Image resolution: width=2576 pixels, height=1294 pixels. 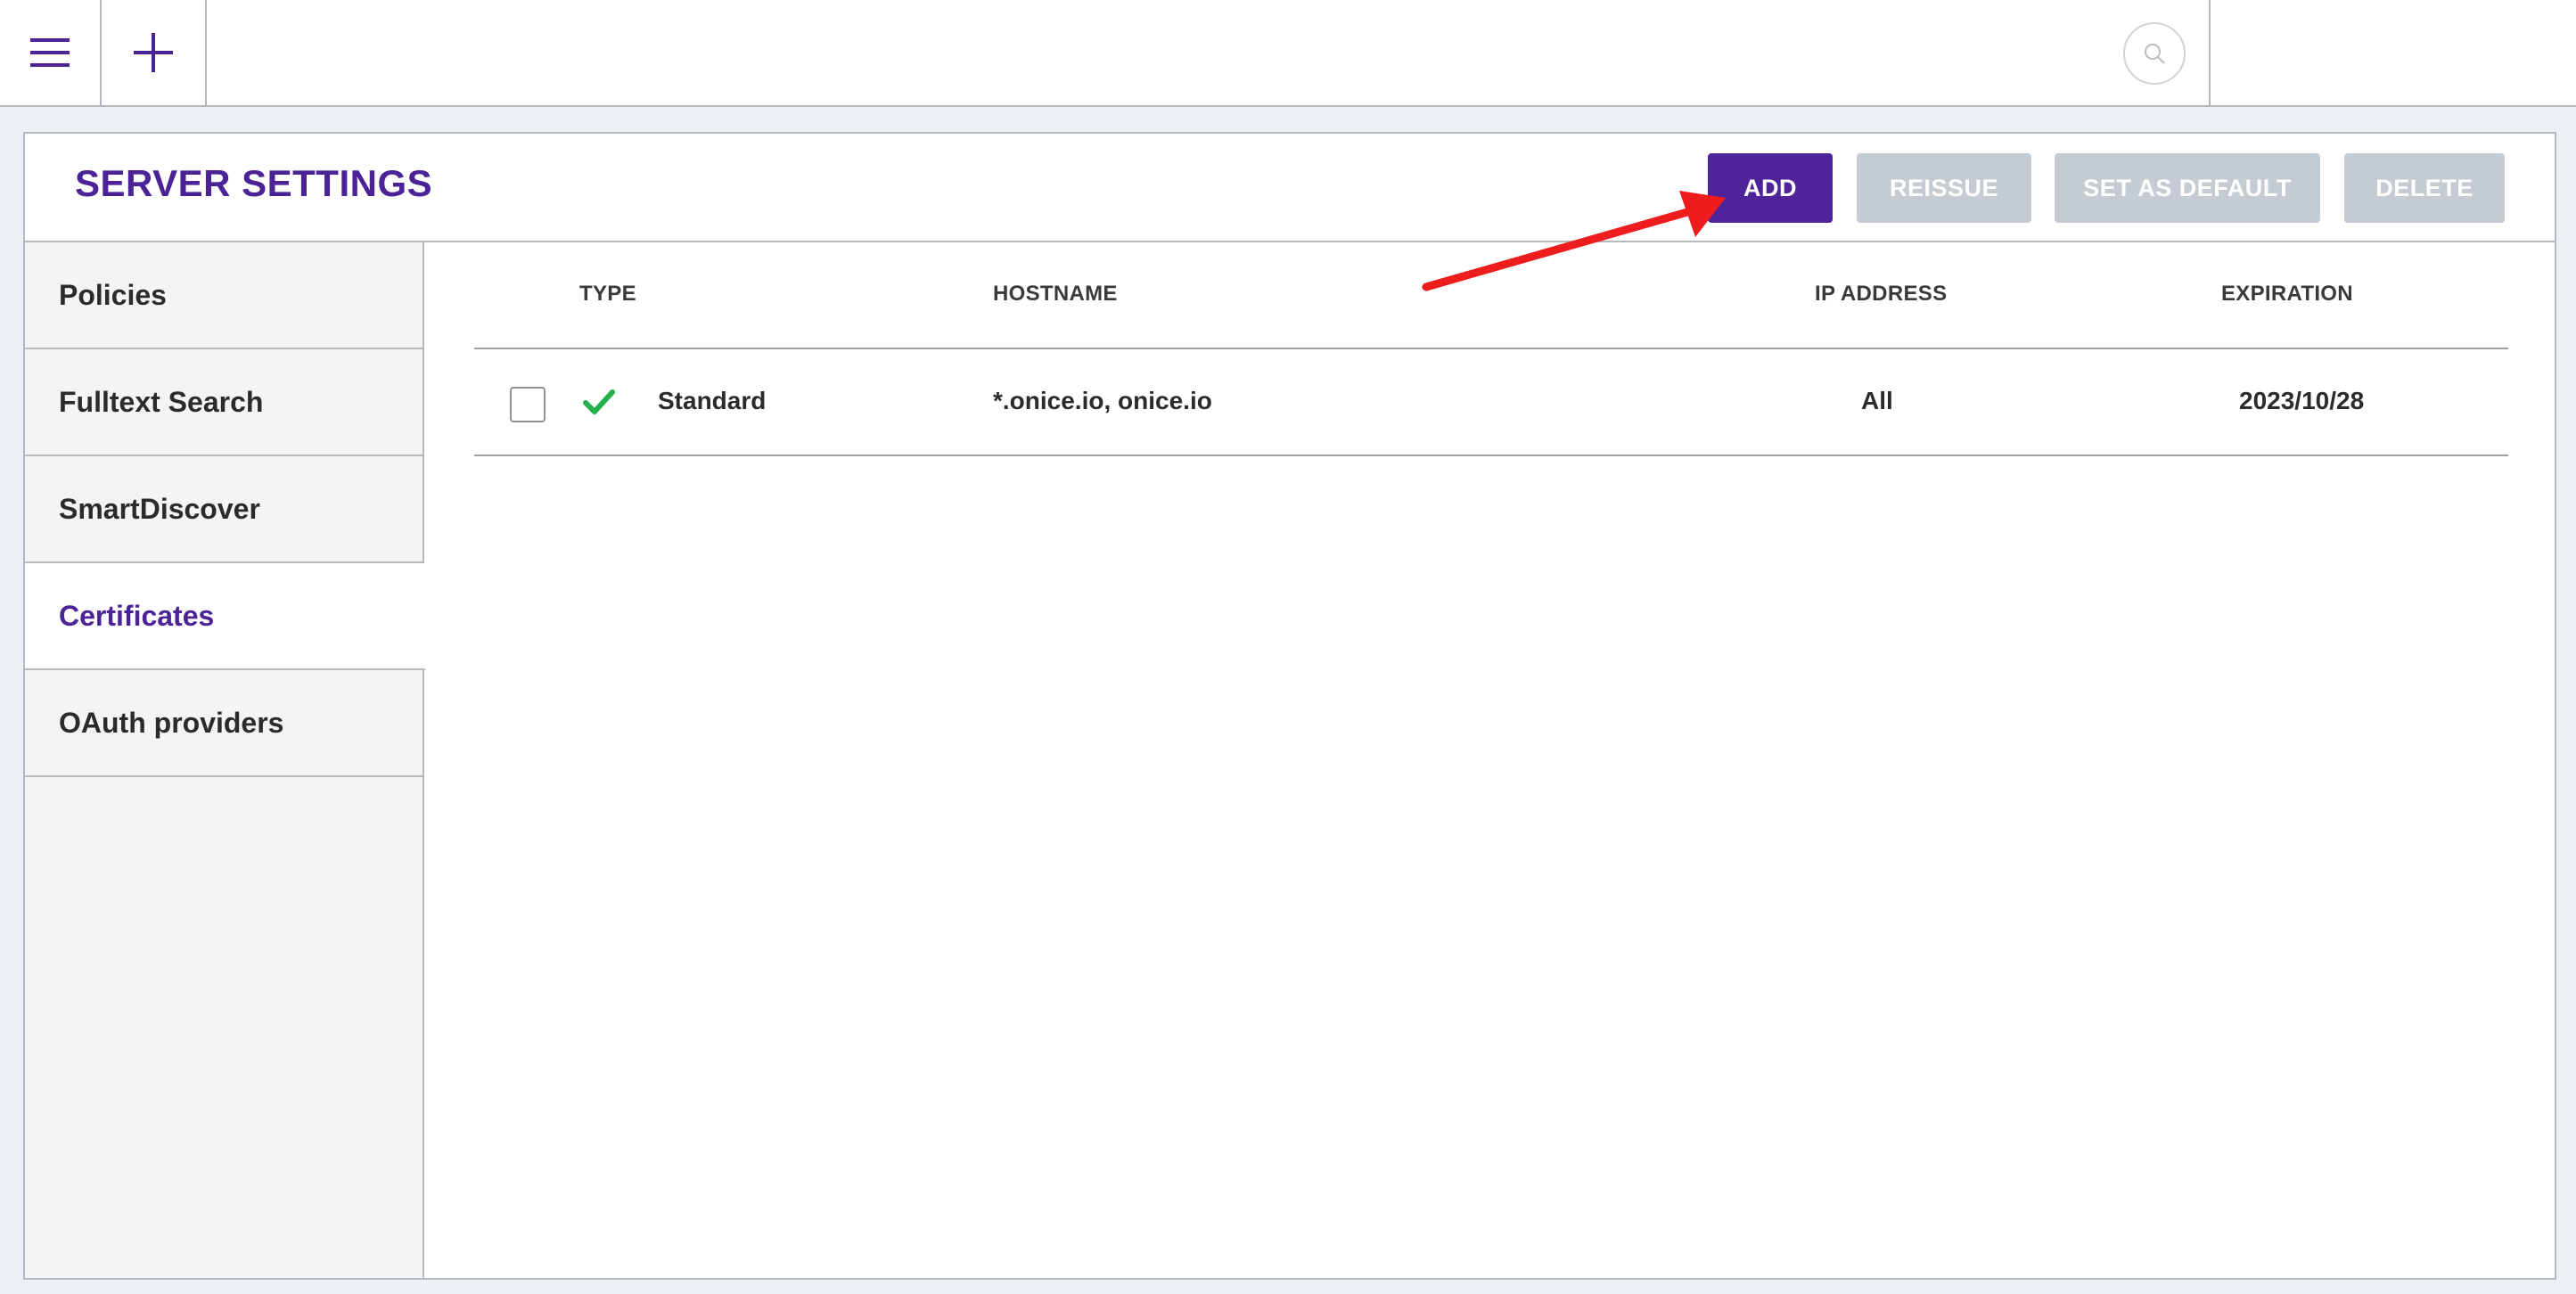 I want to click on sidebar-item-fulltext-search: Fulltext Search, so click(x=225, y=402).